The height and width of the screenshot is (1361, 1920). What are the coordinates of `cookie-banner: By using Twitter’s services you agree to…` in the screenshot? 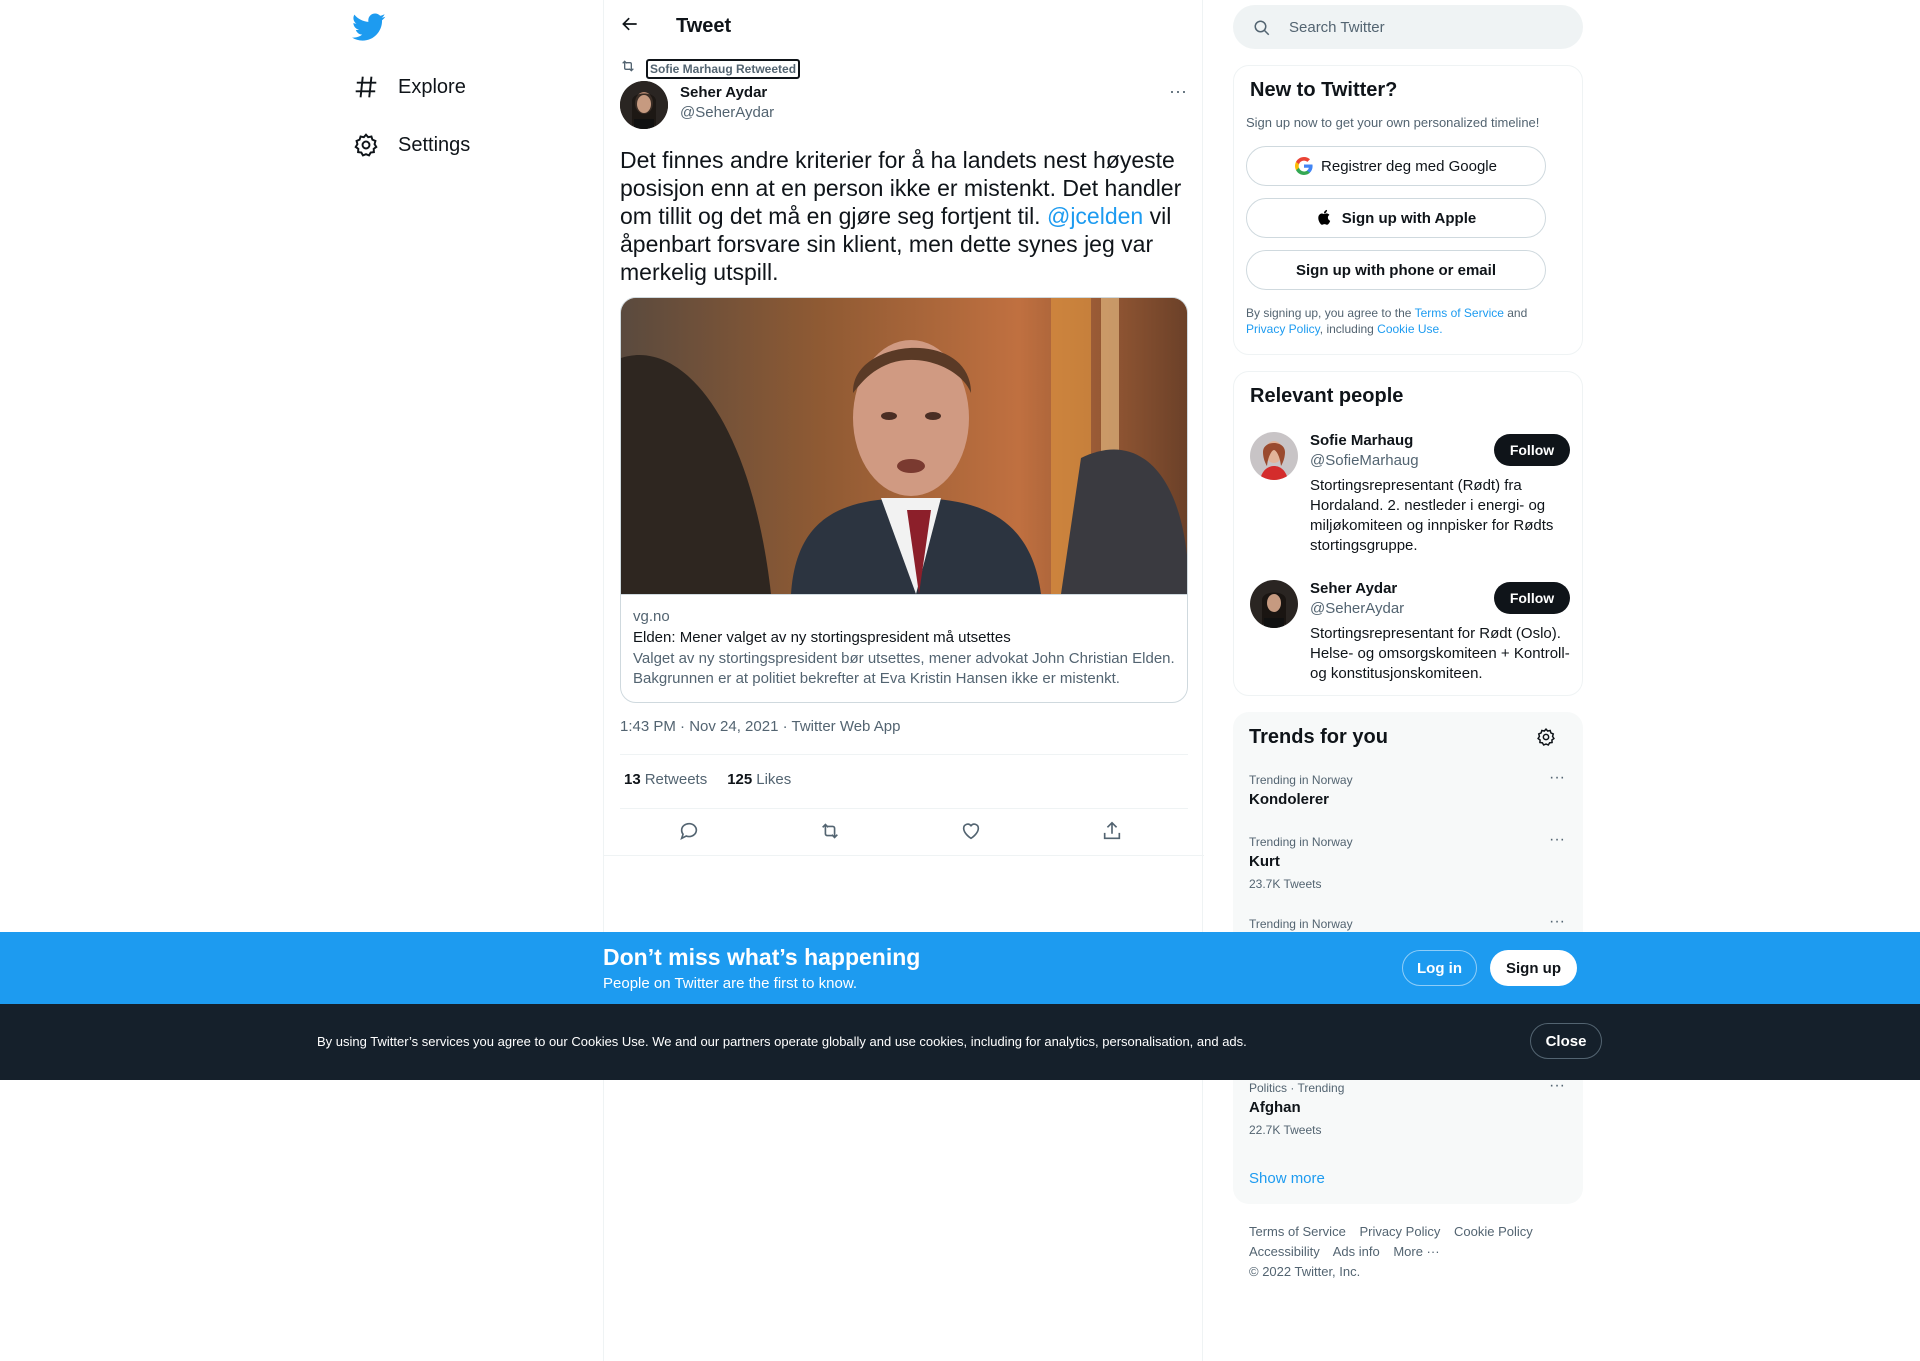 It's located at (960, 1042).